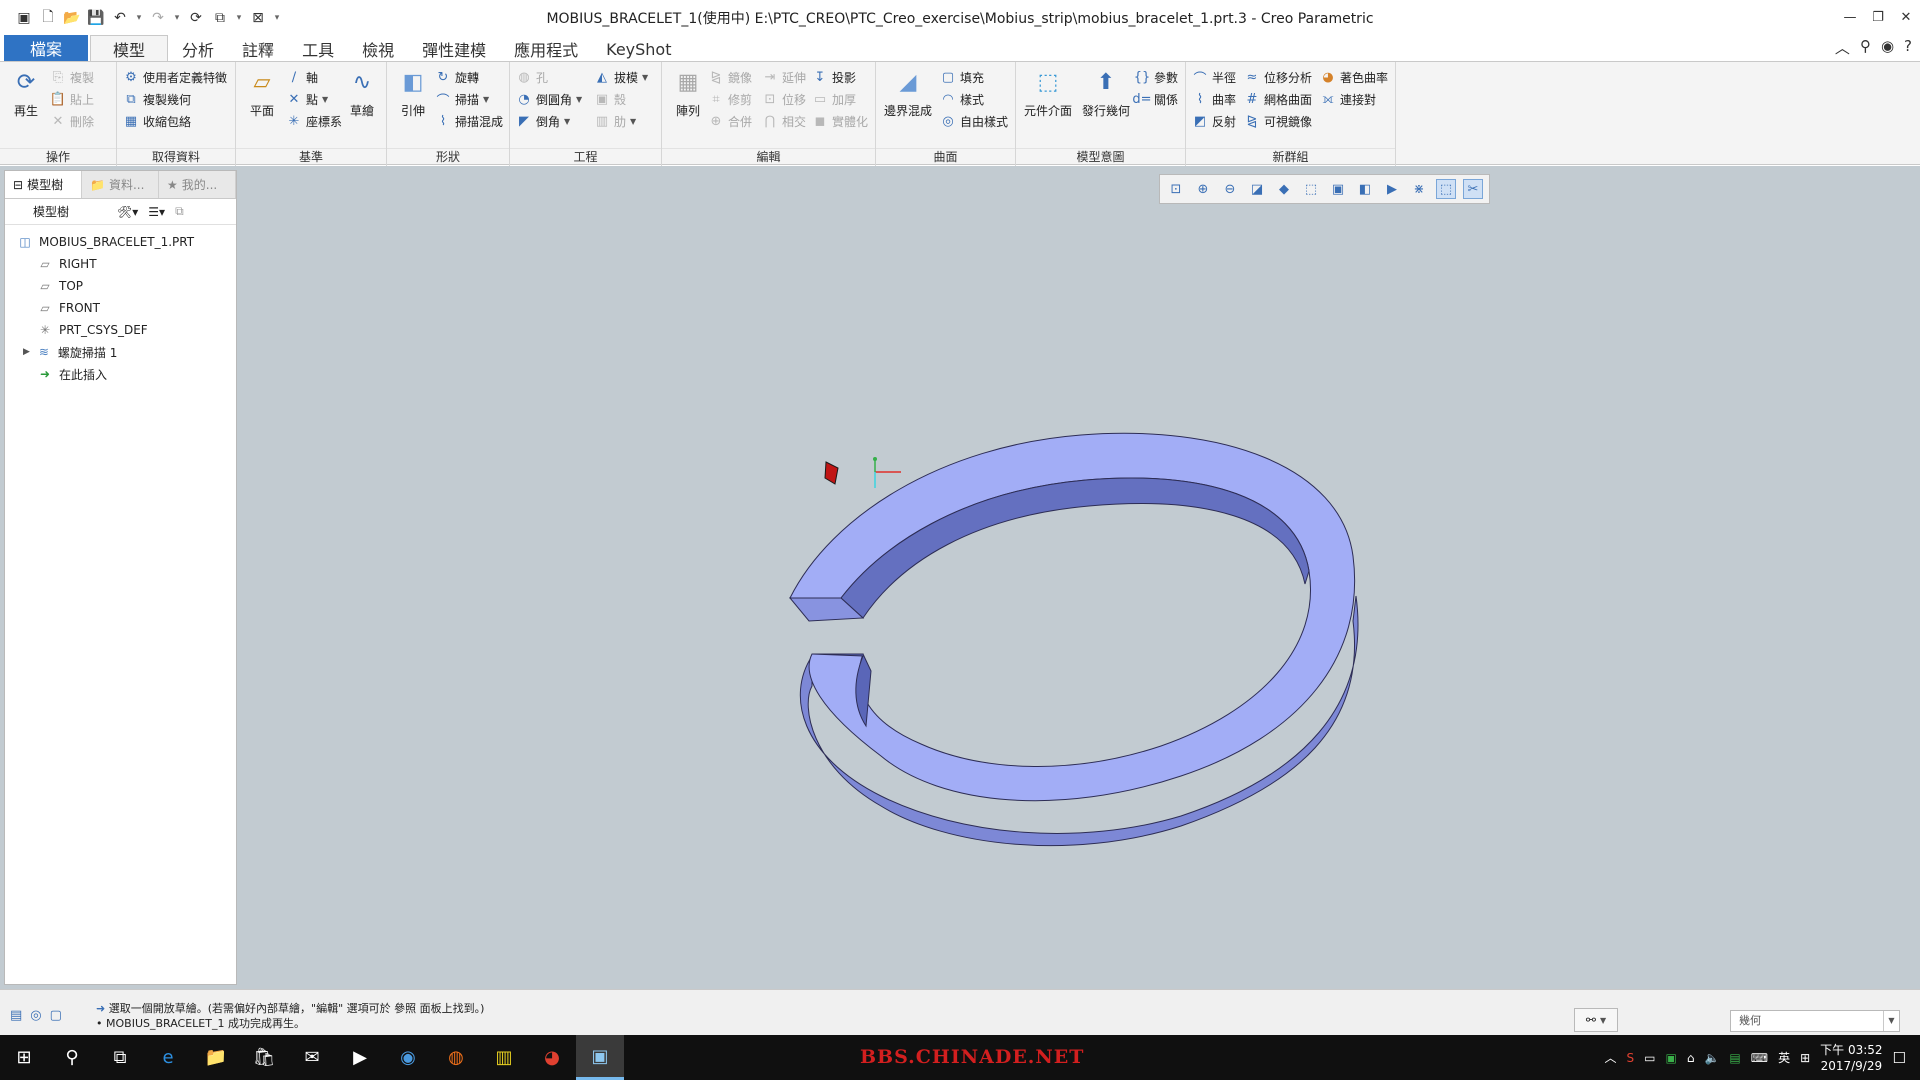 Image resolution: width=1920 pixels, height=1080 pixels. I want to click on merge-button: ⊕ 合併, so click(730, 121).